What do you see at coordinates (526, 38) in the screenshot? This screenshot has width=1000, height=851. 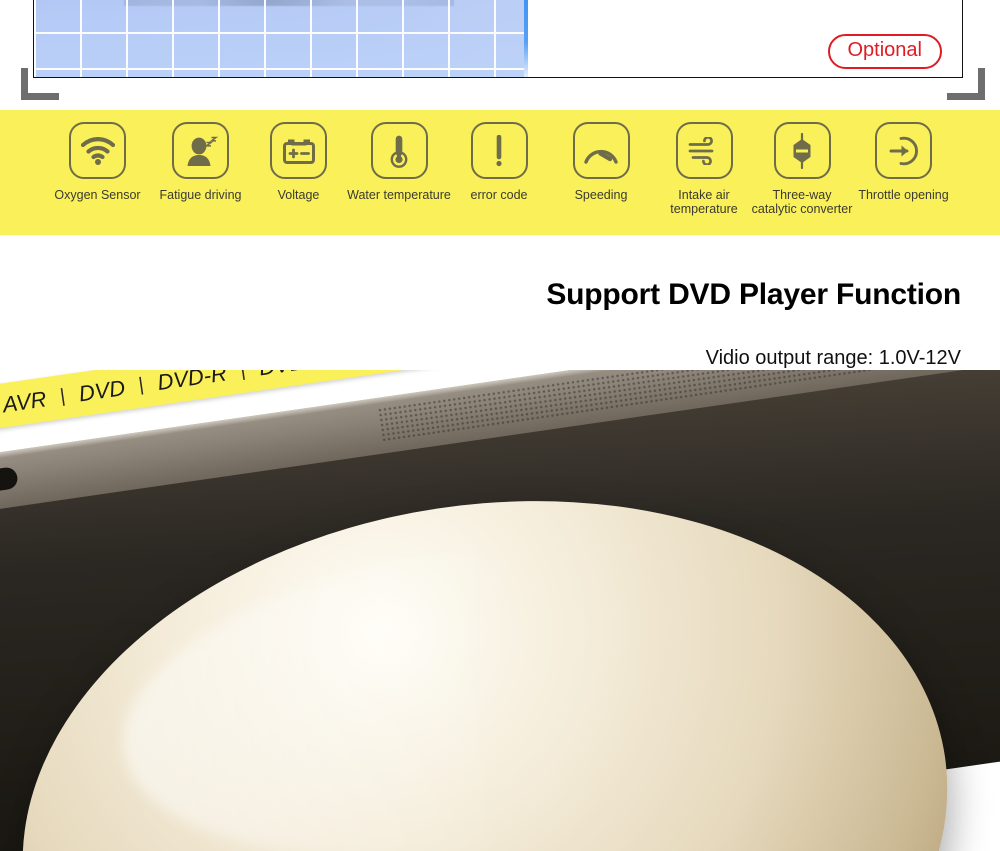 I see `blue-vertical-divider` at bounding box center [526, 38].